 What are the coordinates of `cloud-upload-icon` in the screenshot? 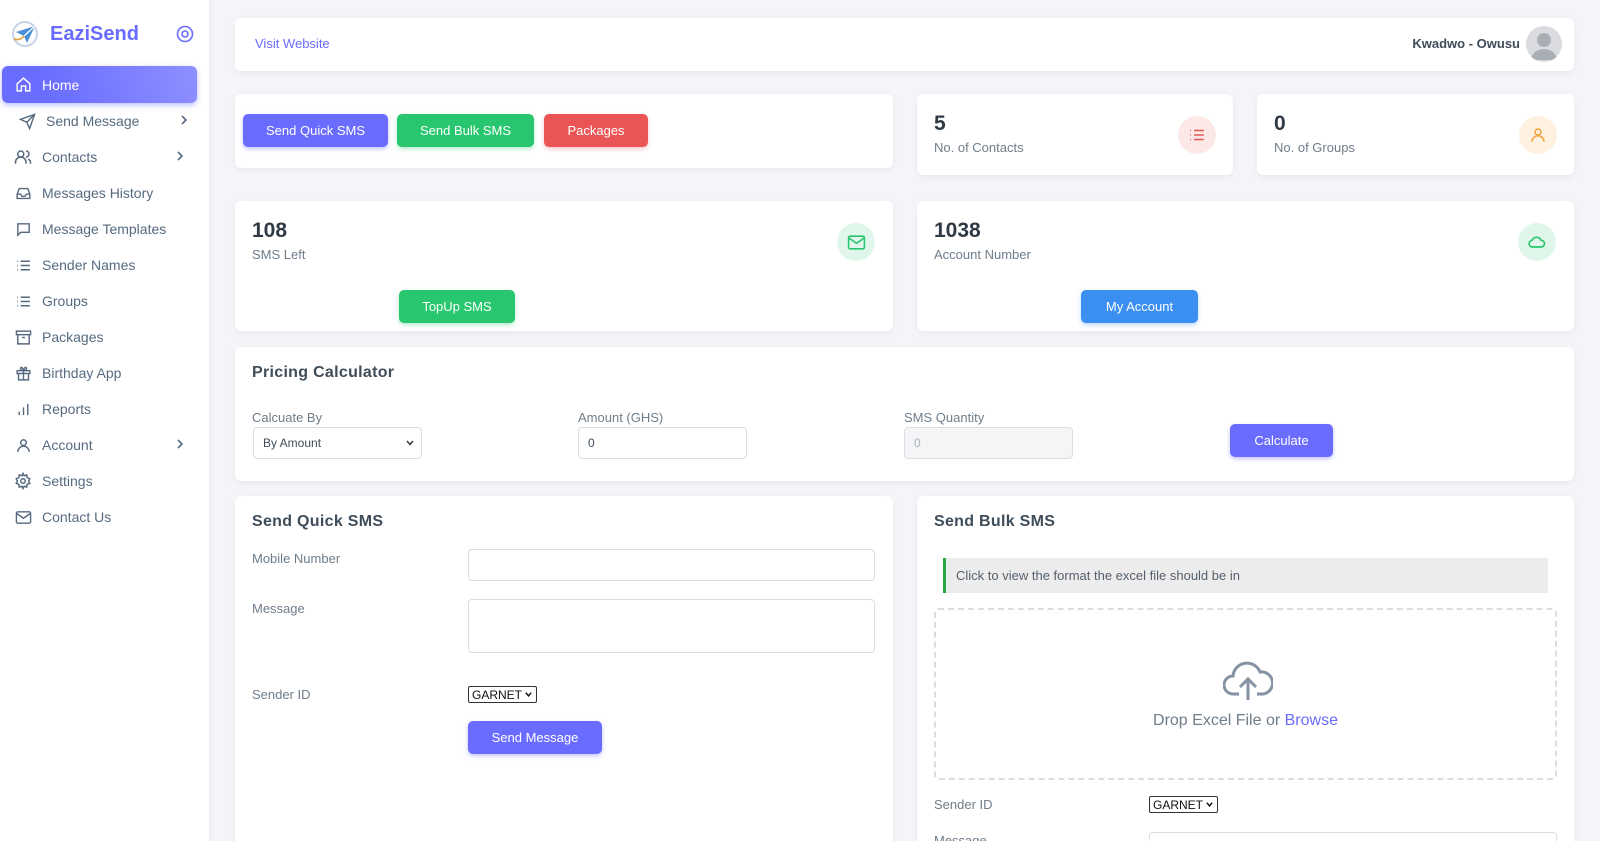 It's located at (1248, 680).